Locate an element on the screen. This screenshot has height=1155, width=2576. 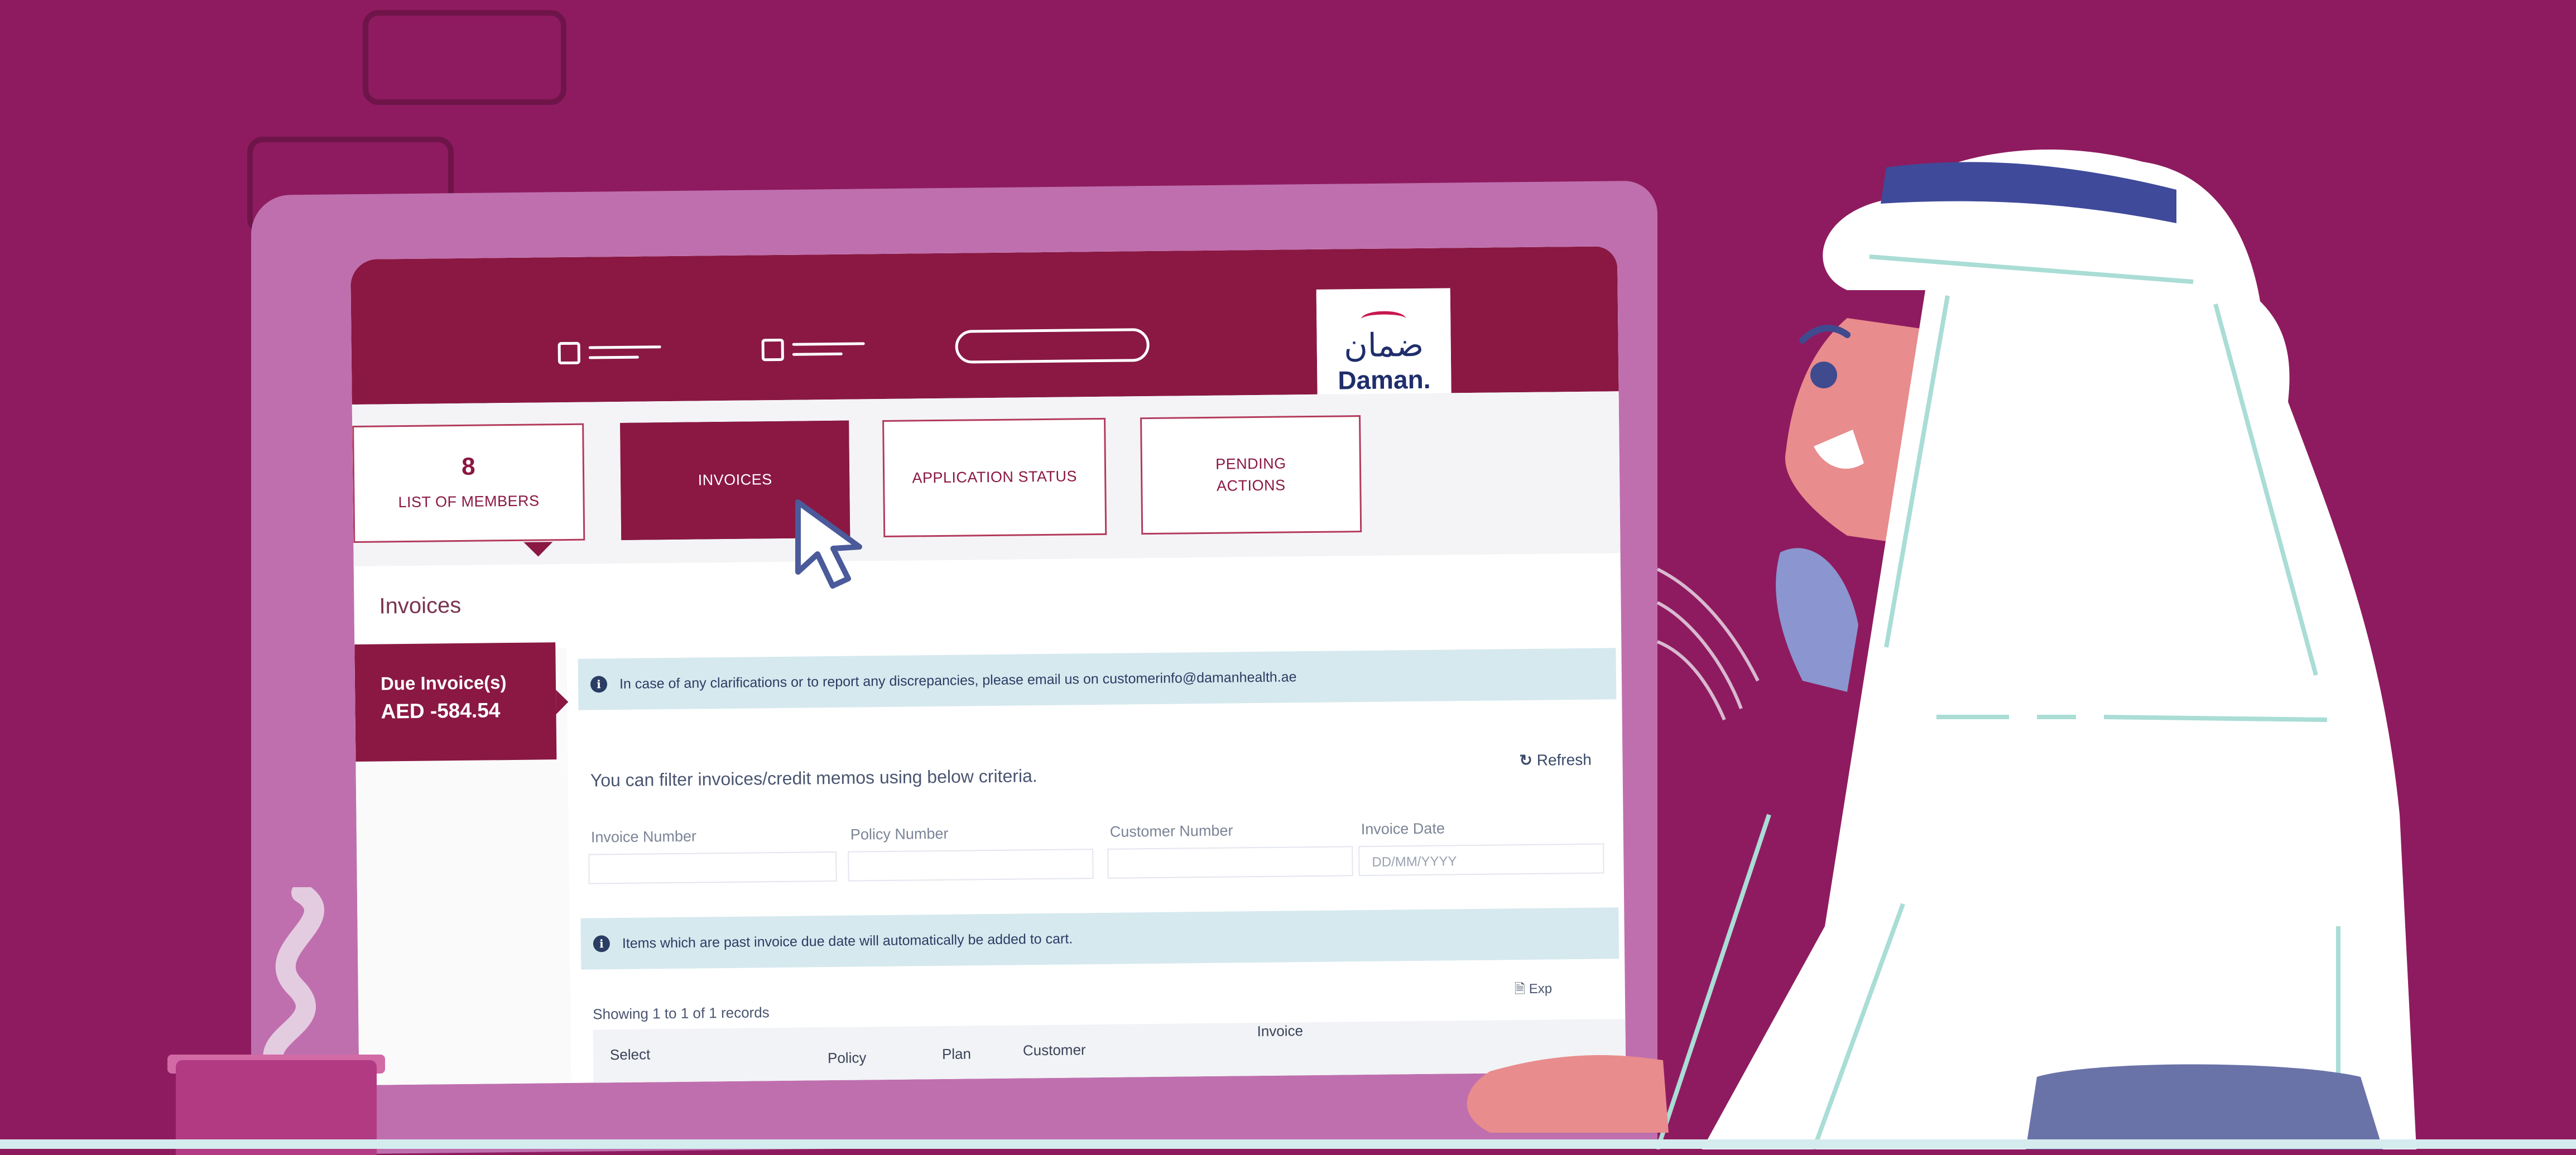
due-invoice-summary: Due Invoice(s) AED -584.54 is located at coordinates (455, 702).